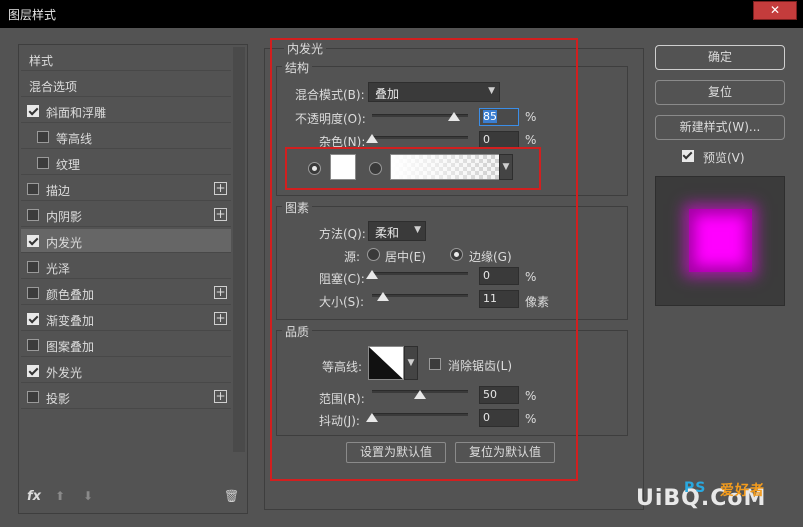 This screenshot has height=527, width=803. I want to click on sidebar-item-label: 样式, so click(41, 61).